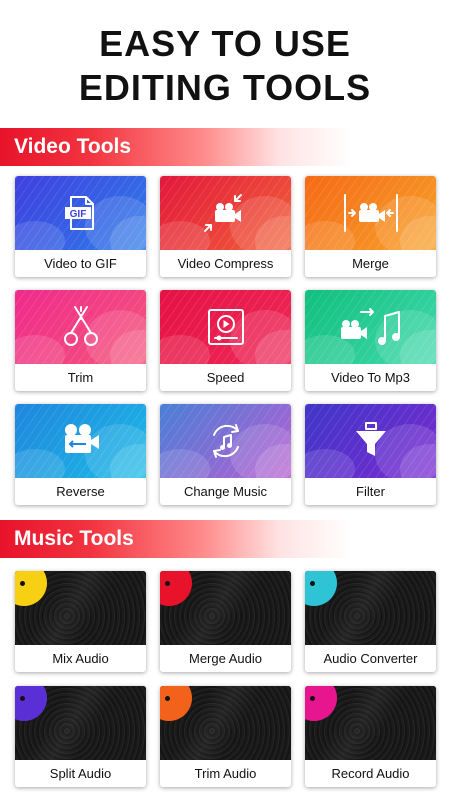 This screenshot has width=450, height=800. I want to click on svg-text: GIF, so click(77, 214).